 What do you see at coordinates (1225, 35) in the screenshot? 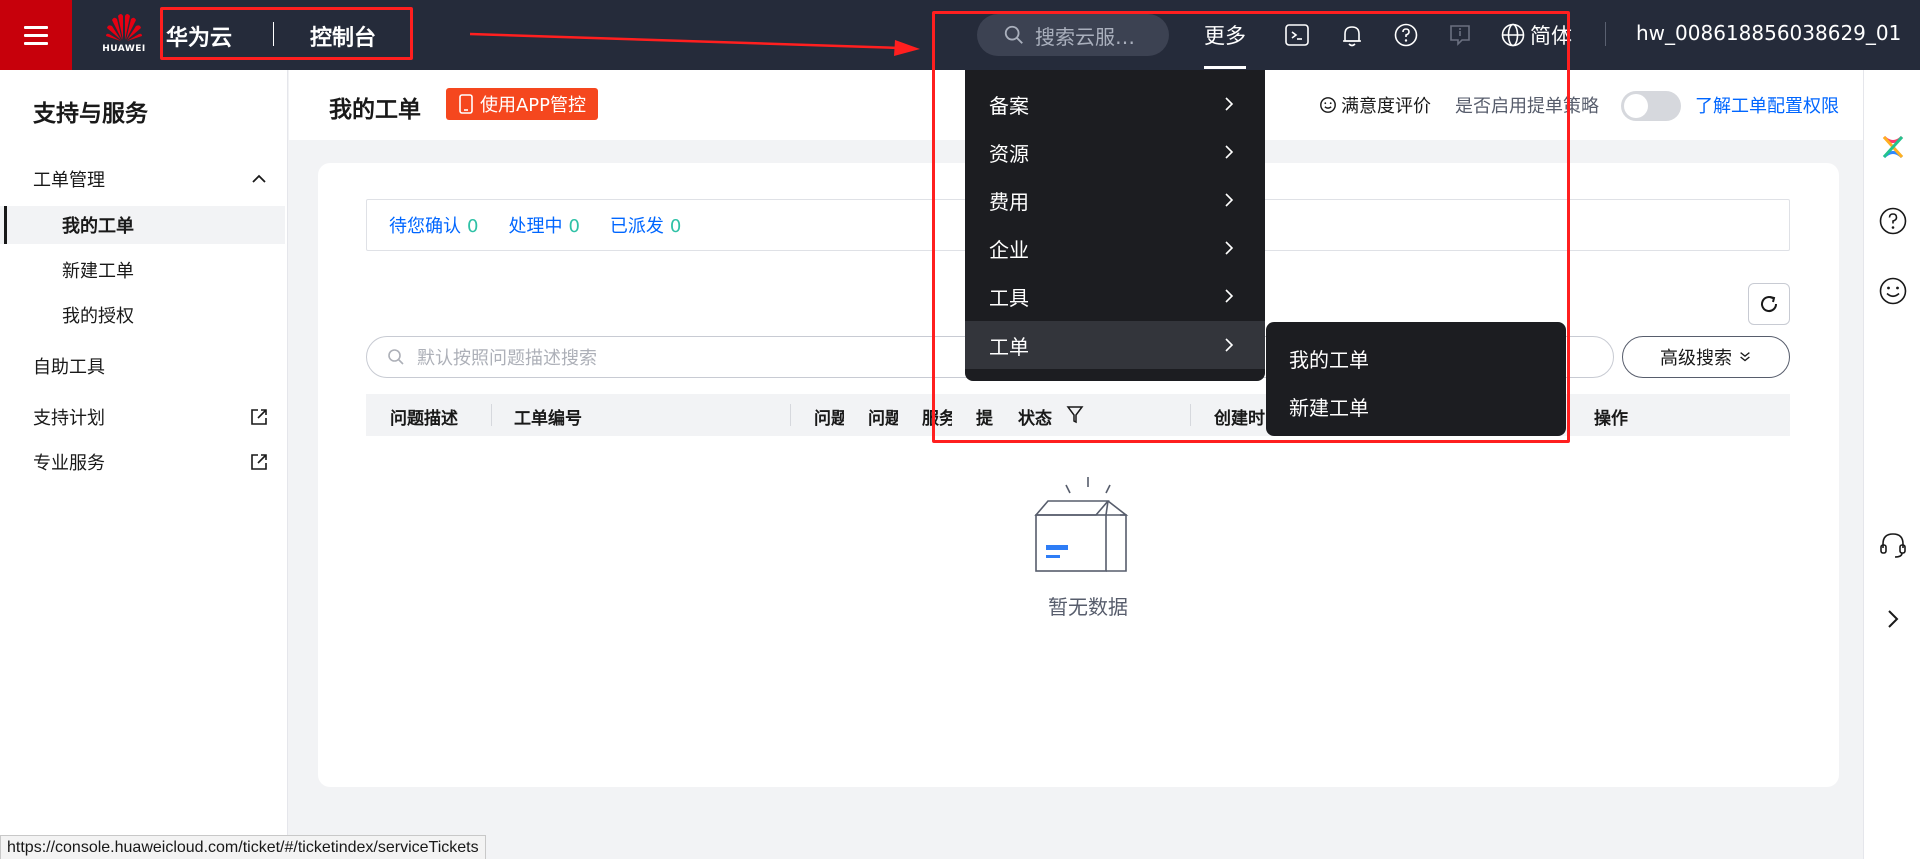
I see `more-menu: 更多` at bounding box center [1225, 35].